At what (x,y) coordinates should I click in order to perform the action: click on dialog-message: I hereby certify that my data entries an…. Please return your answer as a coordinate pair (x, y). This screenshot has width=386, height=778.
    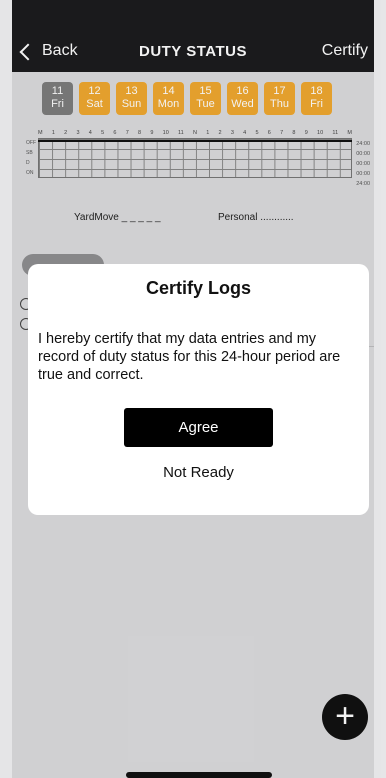
    Looking at the image, I should click on (189, 357).